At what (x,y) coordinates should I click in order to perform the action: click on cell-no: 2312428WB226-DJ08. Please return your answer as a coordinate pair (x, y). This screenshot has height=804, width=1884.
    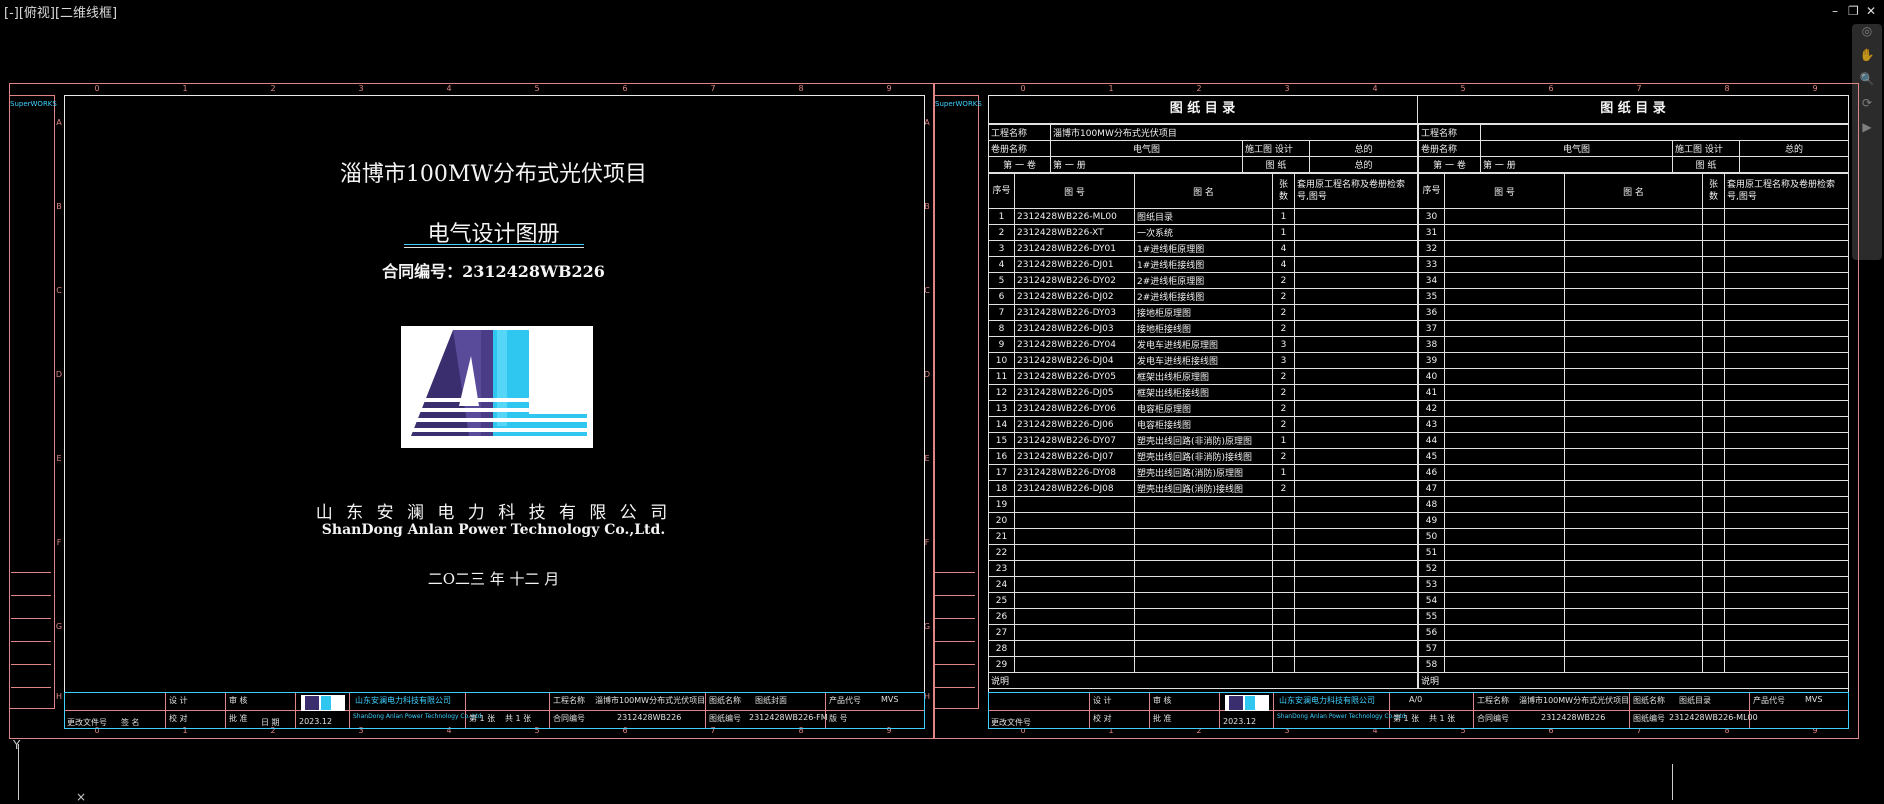
    Looking at the image, I should click on (1074, 488).